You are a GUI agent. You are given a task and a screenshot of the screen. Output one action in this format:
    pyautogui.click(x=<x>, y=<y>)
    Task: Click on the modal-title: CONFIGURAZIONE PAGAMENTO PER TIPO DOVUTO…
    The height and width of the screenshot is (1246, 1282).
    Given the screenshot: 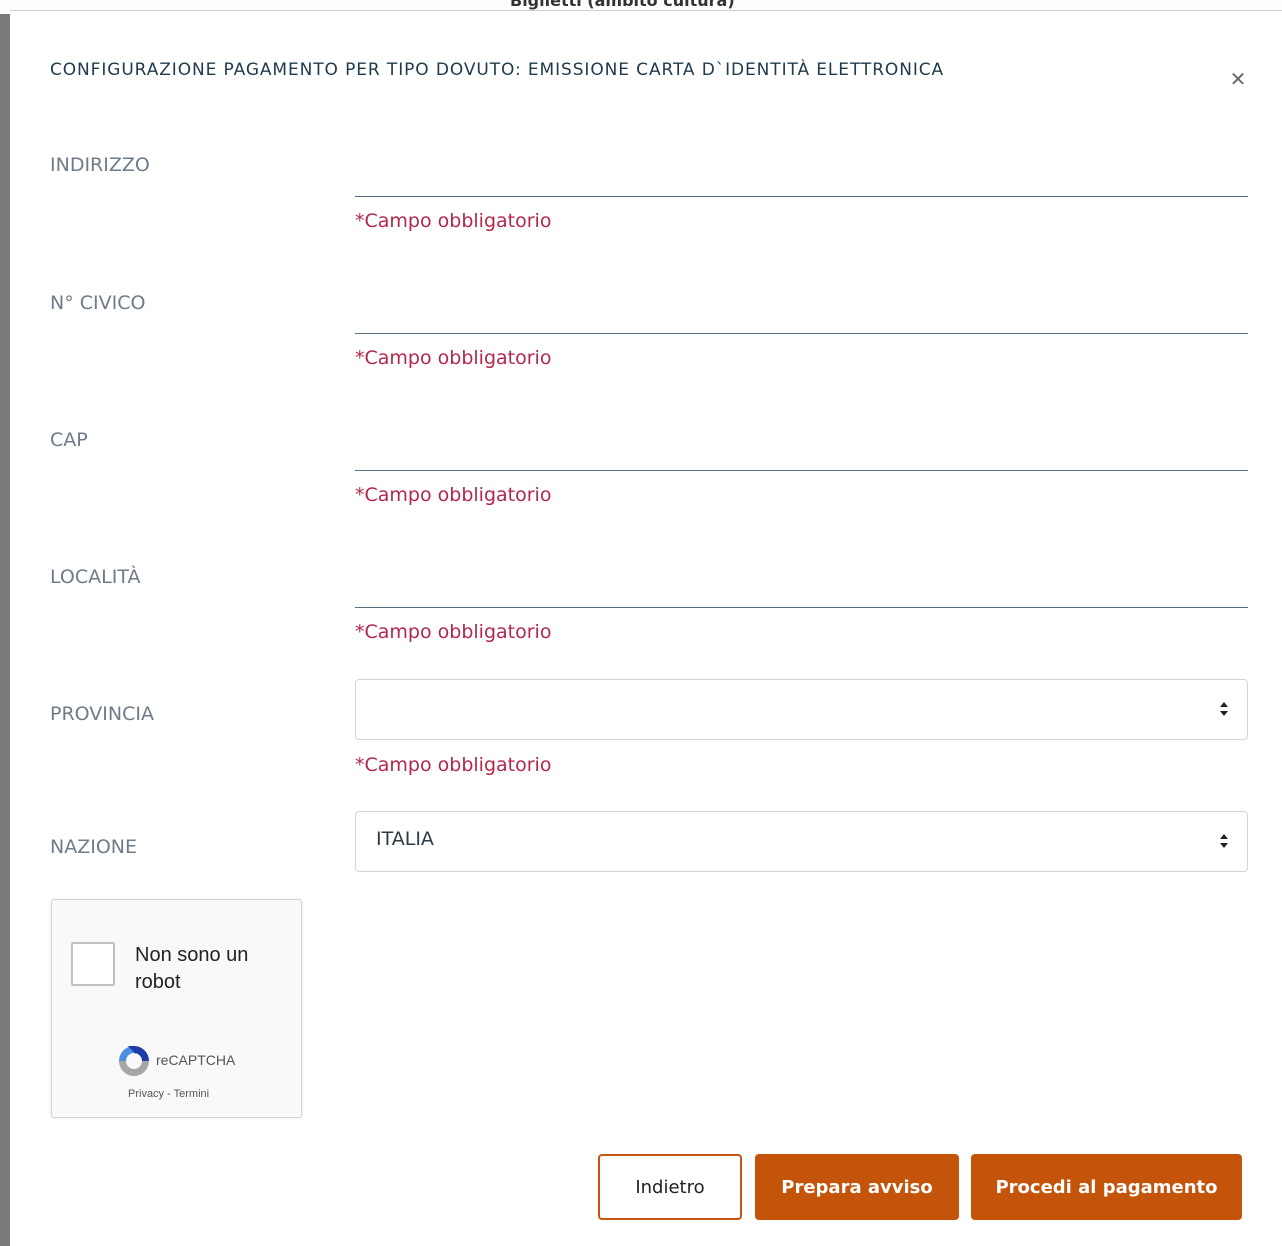 What is the action you would take?
    pyautogui.click(x=497, y=70)
    